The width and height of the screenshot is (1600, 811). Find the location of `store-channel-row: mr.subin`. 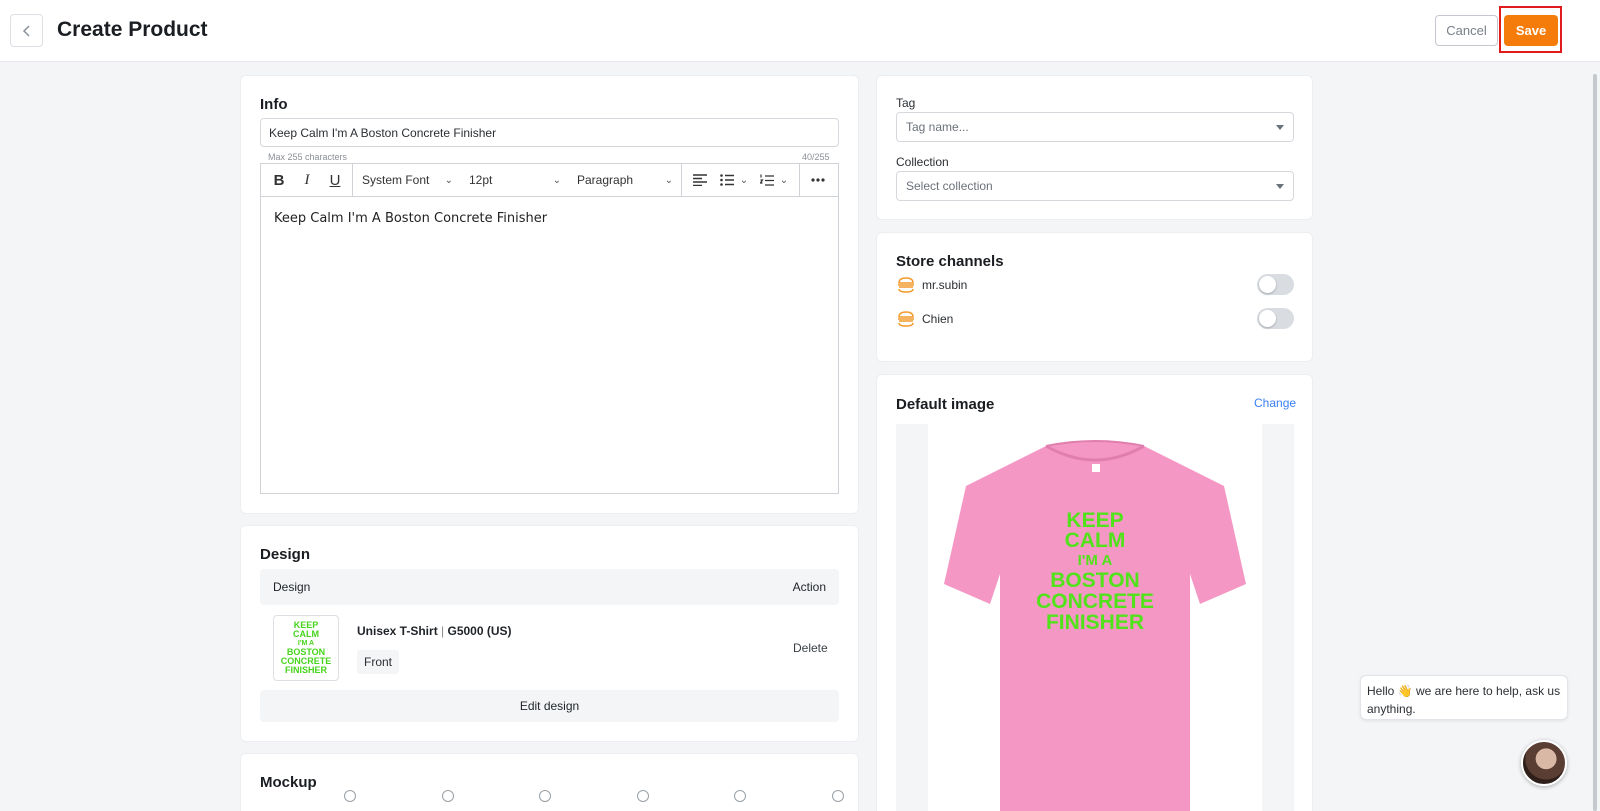

store-channel-row: mr.subin is located at coordinates (1095, 285).